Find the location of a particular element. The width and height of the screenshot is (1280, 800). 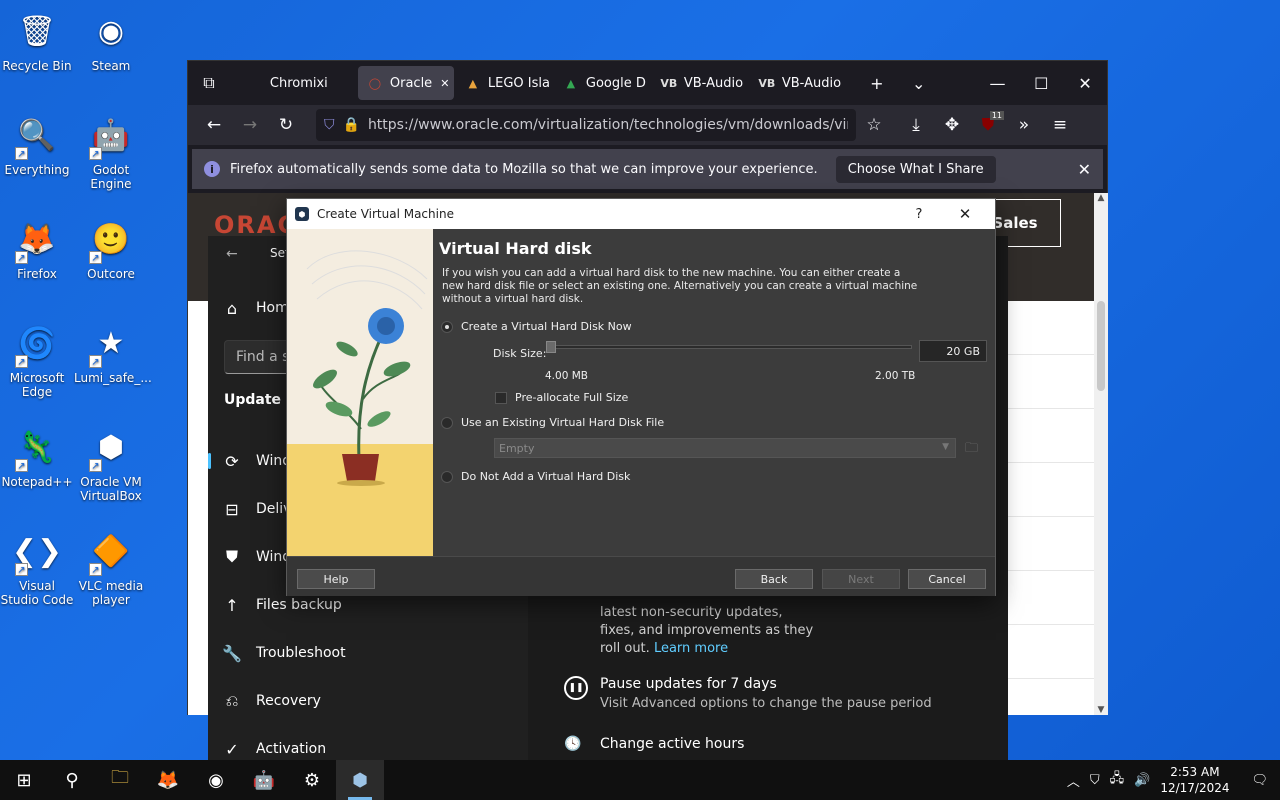

scroll-up-icon: ▲ is located at coordinates (1101, 198).